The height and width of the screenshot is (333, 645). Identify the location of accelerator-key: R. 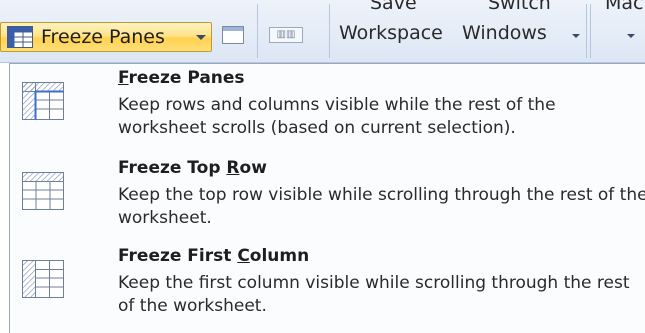
(233, 168).